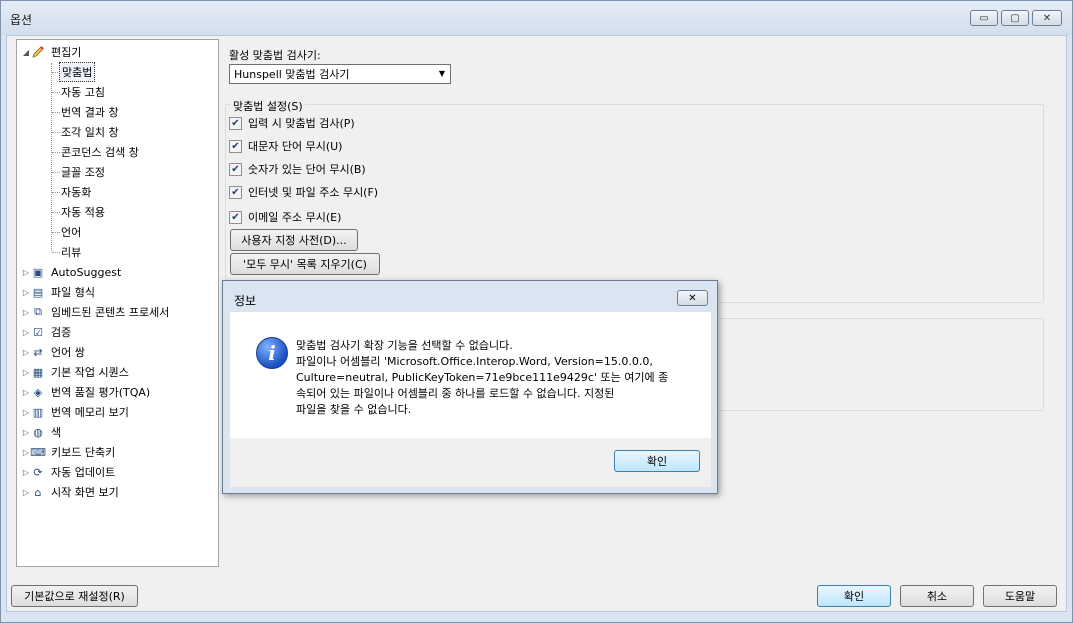 This screenshot has height=623, width=1073. Describe the element at coordinates (38, 432) in the screenshot. I see `color-icon: ◍` at that location.